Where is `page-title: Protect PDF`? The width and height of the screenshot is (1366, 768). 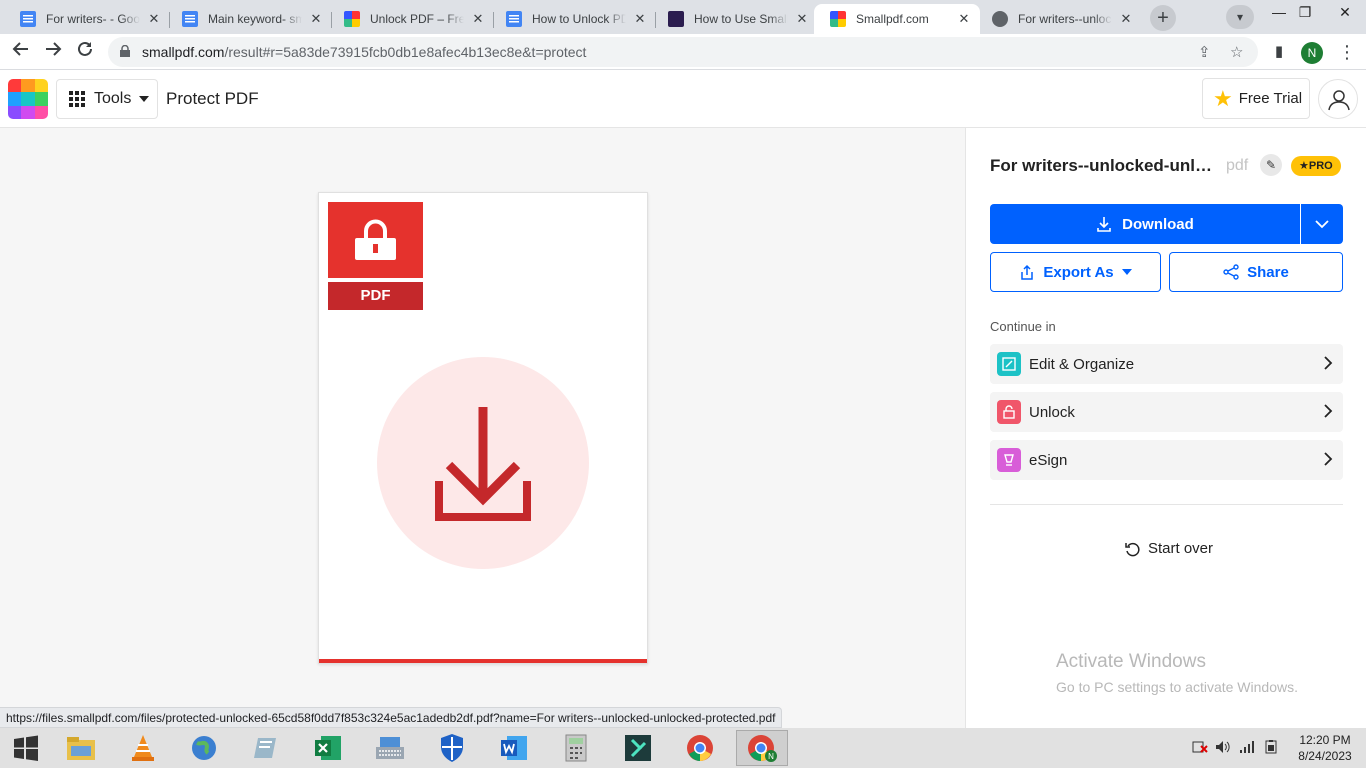
page-title: Protect PDF is located at coordinates (212, 98).